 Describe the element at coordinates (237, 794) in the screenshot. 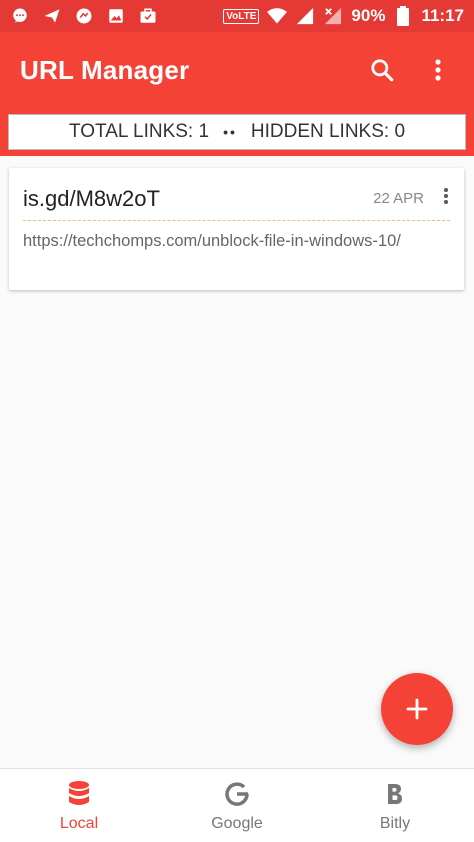

I see `google-icon` at that location.